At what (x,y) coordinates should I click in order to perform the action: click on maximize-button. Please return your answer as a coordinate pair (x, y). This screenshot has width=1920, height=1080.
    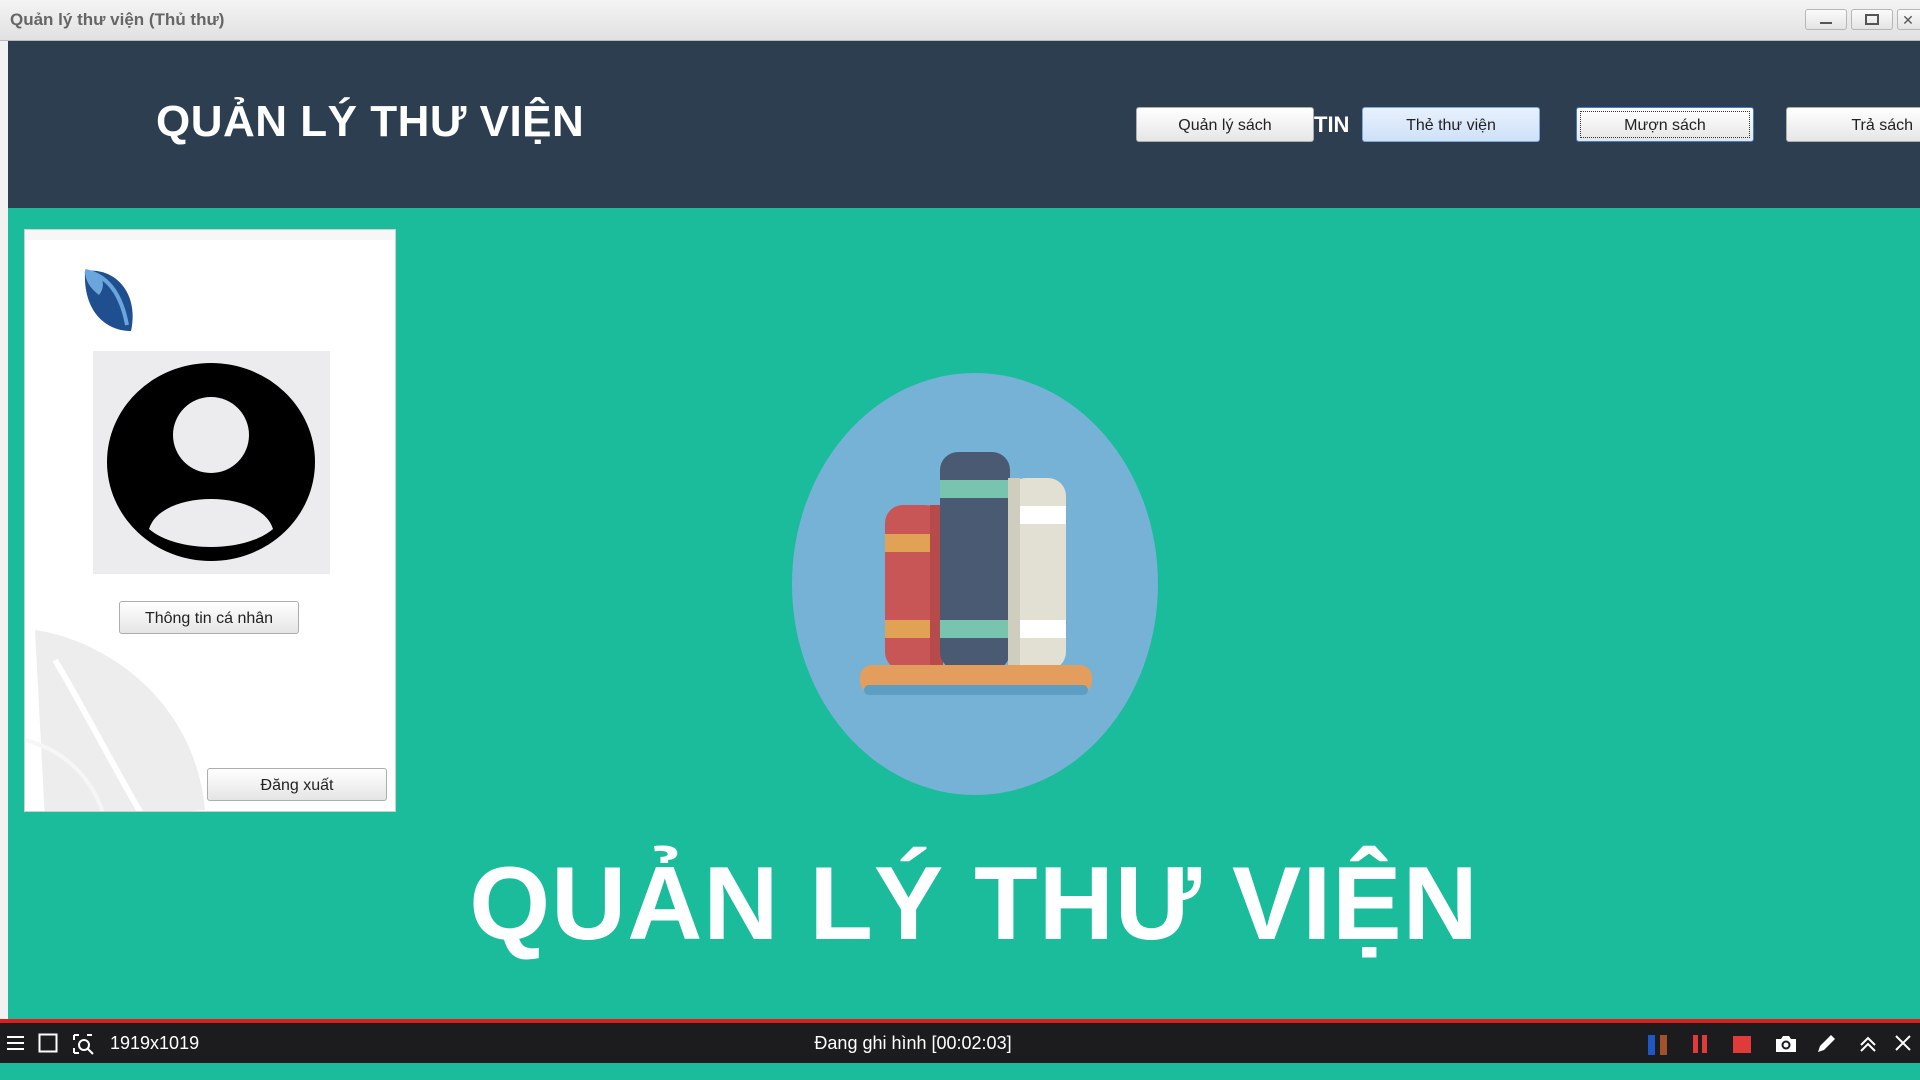
    Looking at the image, I should click on (1872, 19).